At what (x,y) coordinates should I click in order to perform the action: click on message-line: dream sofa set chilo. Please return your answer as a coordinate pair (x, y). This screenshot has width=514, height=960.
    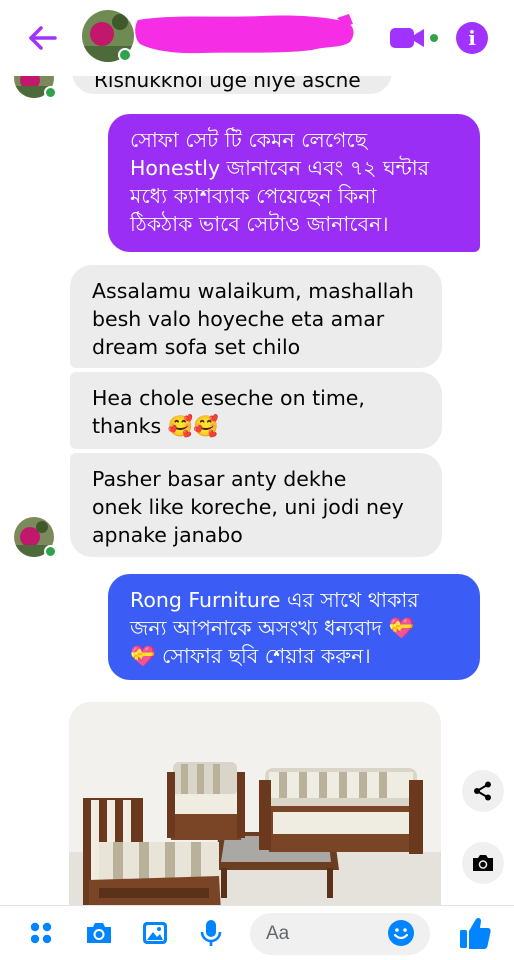
    Looking at the image, I should click on (196, 347).